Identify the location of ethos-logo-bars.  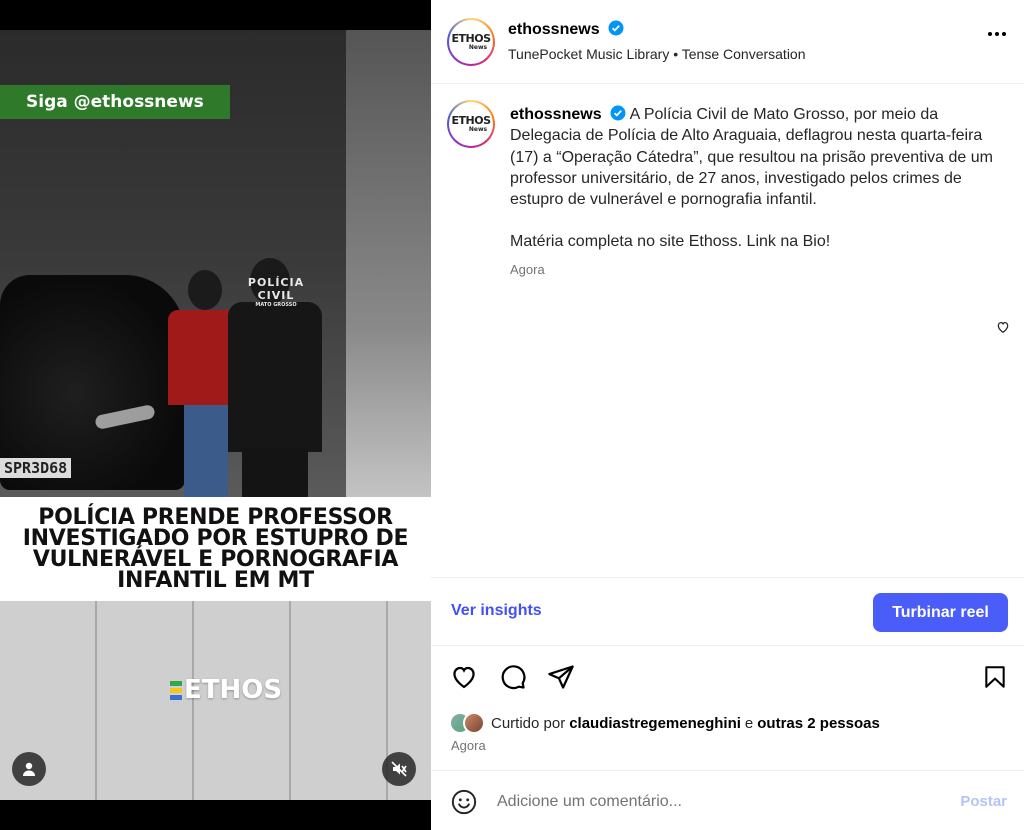
(176, 690).